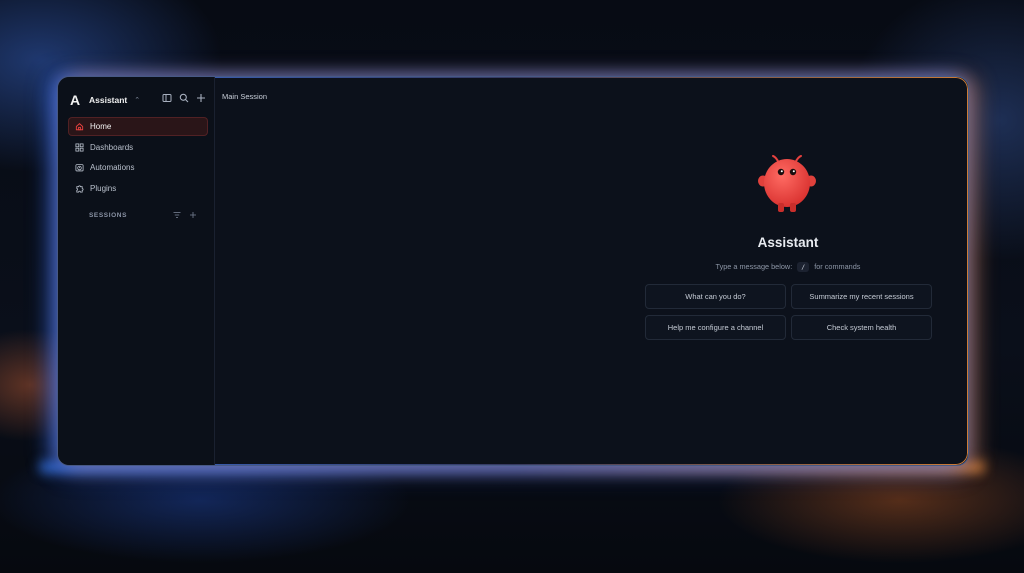 The image size is (1024, 573). I want to click on home-icon, so click(79, 127).